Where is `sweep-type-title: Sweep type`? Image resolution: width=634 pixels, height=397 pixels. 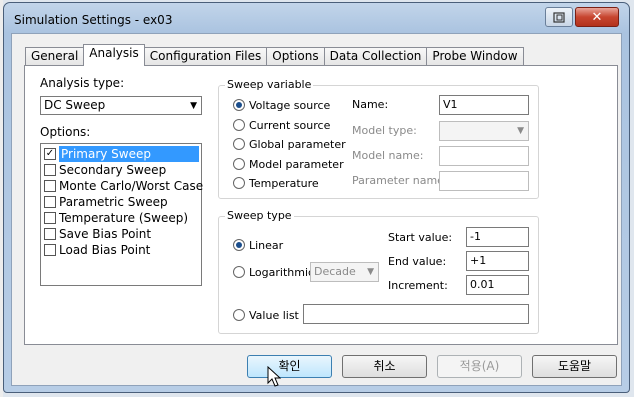 sweep-type-title: Sweep type is located at coordinates (259, 215).